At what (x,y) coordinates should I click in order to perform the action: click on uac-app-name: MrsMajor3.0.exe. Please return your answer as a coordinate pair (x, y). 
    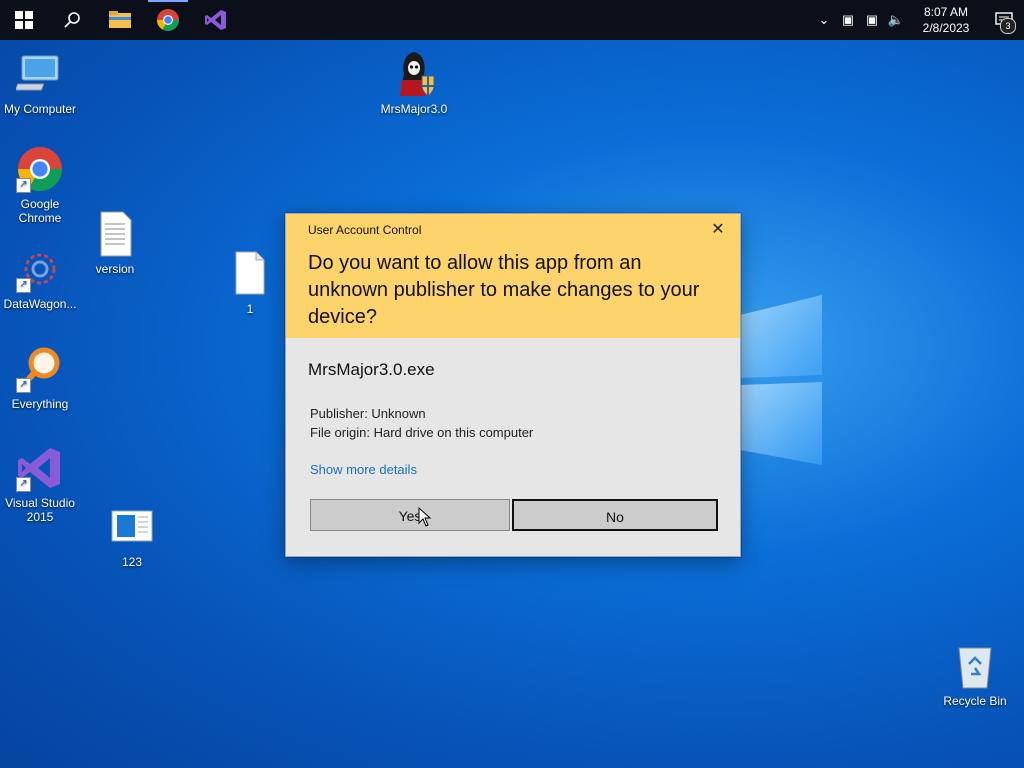
    Looking at the image, I should click on (371, 369).